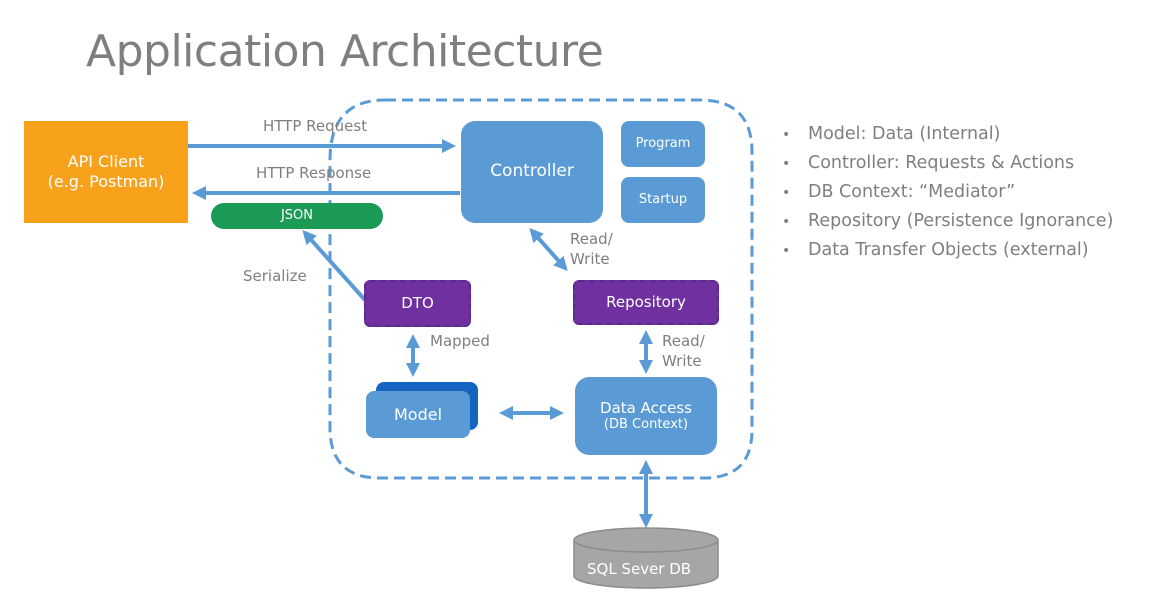 This screenshot has height=599, width=1157. I want to click on controller-label: Controller, so click(532, 171).